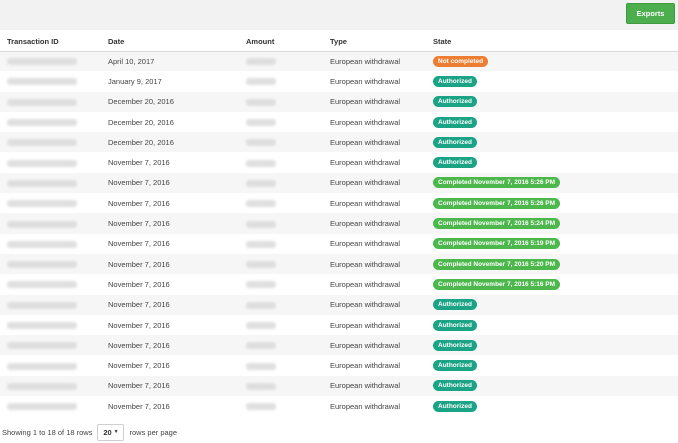 The width and height of the screenshot is (678, 443). I want to click on state-badge: Completed November 7, 2016 5:26 PM, so click(497, 183).